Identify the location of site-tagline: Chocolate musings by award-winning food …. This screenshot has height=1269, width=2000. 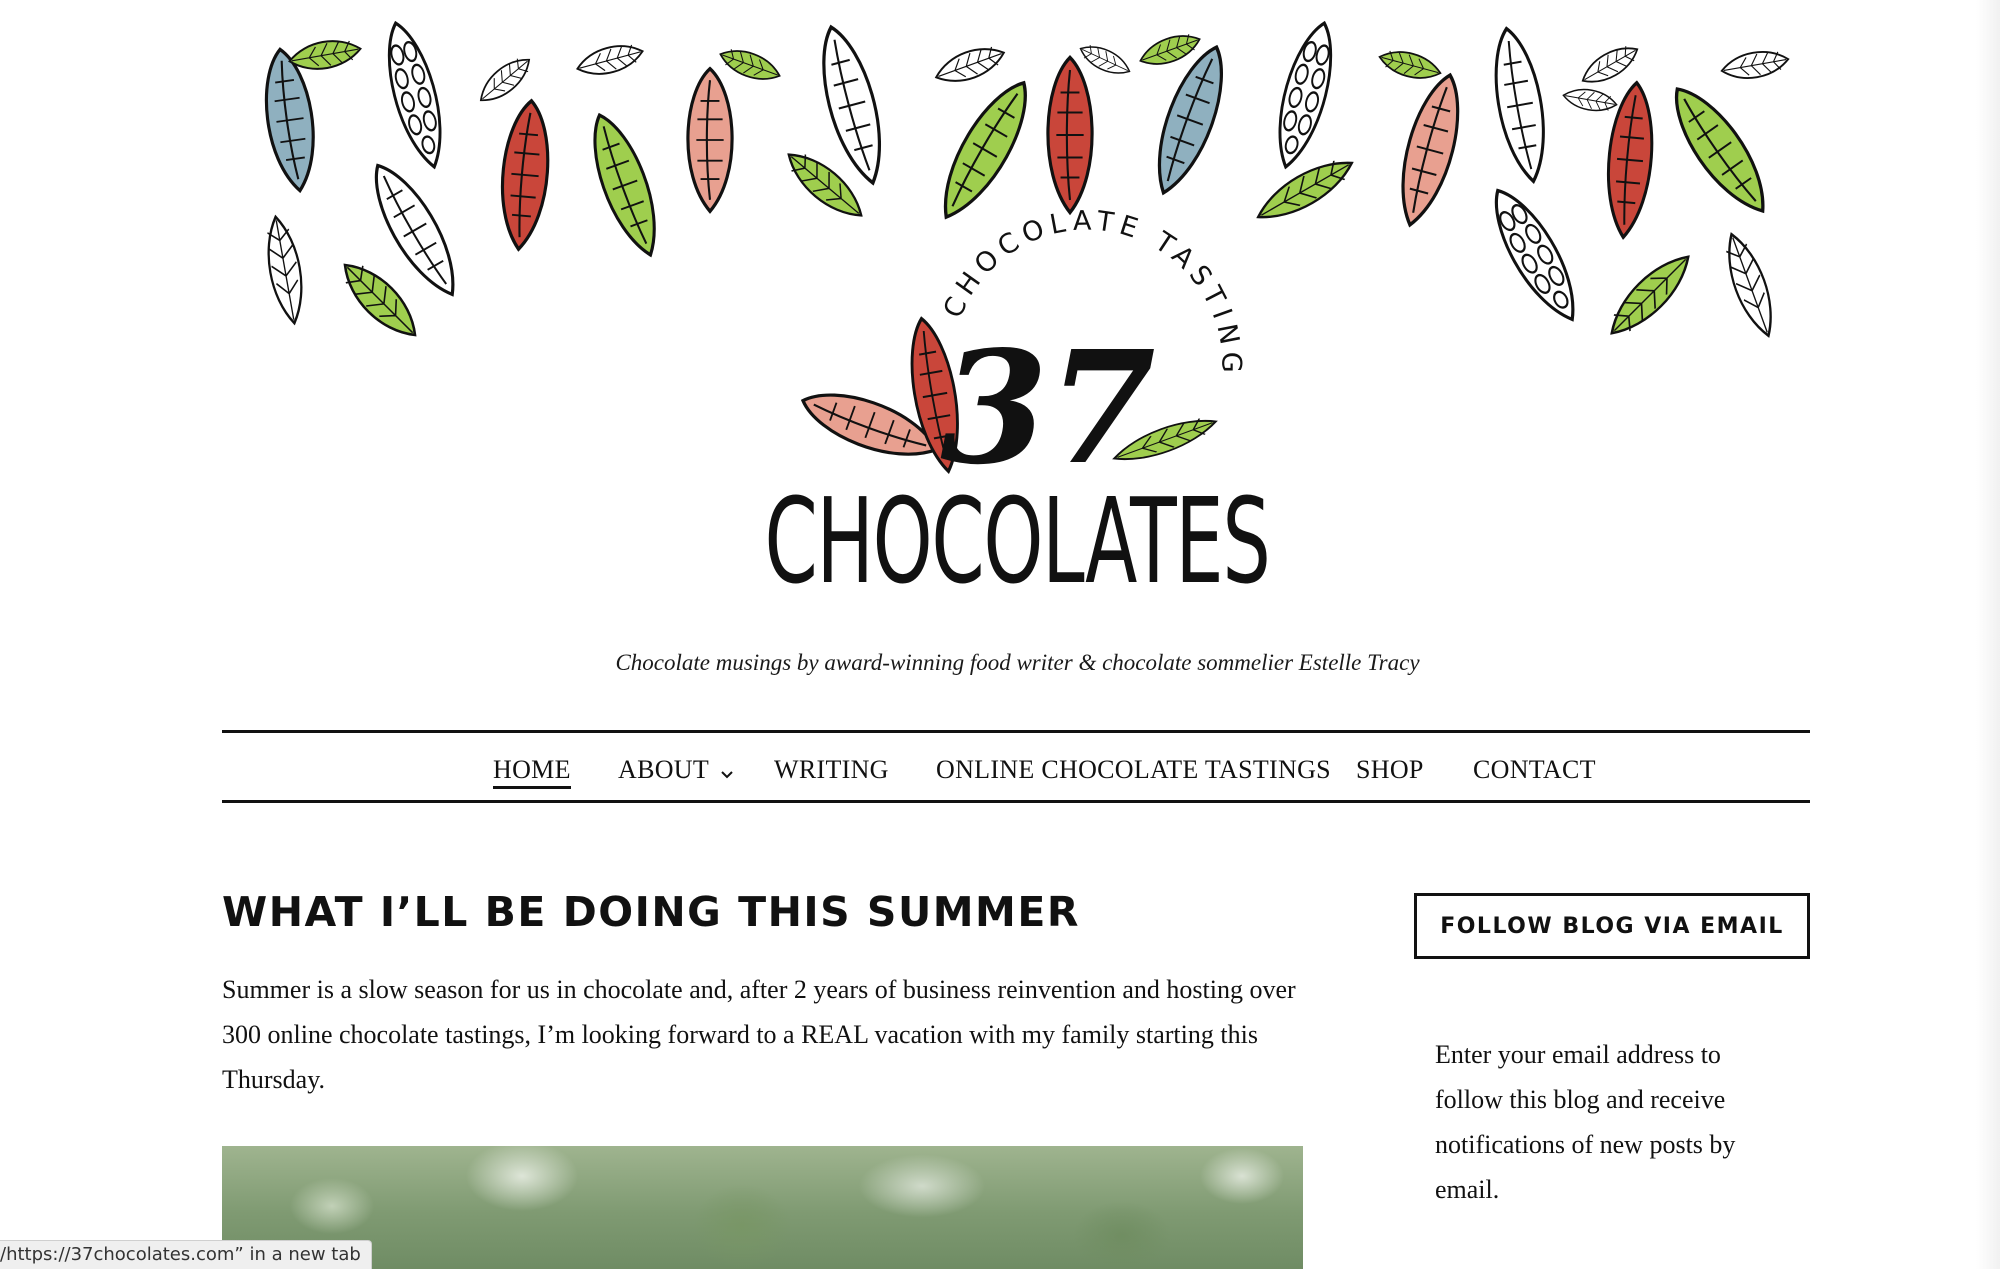
(1017, 662).